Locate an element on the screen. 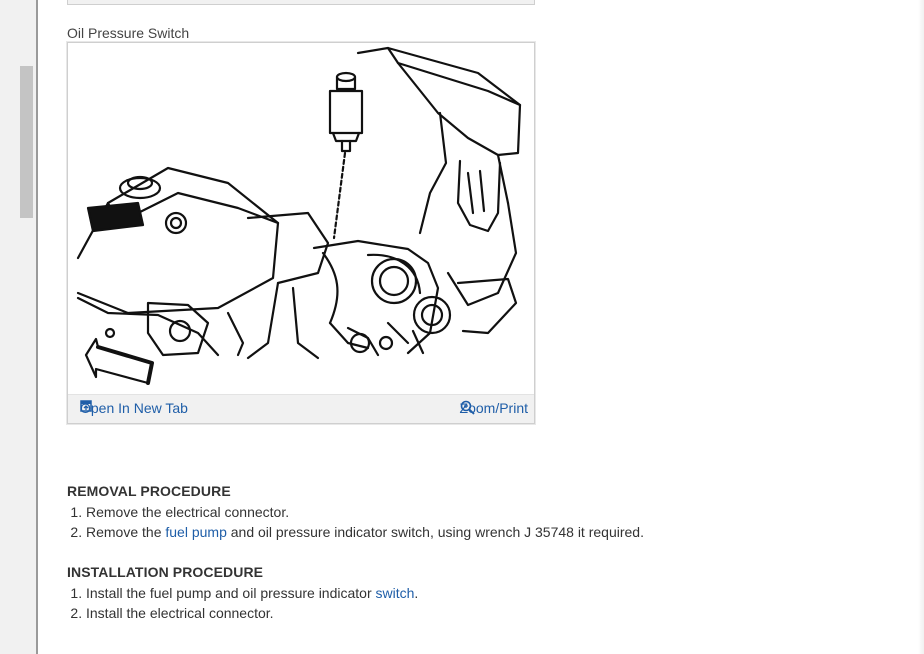 Image resolution: width=924 pixels, height=654 pixels. left-gutter is located at coordinates (19, 327).